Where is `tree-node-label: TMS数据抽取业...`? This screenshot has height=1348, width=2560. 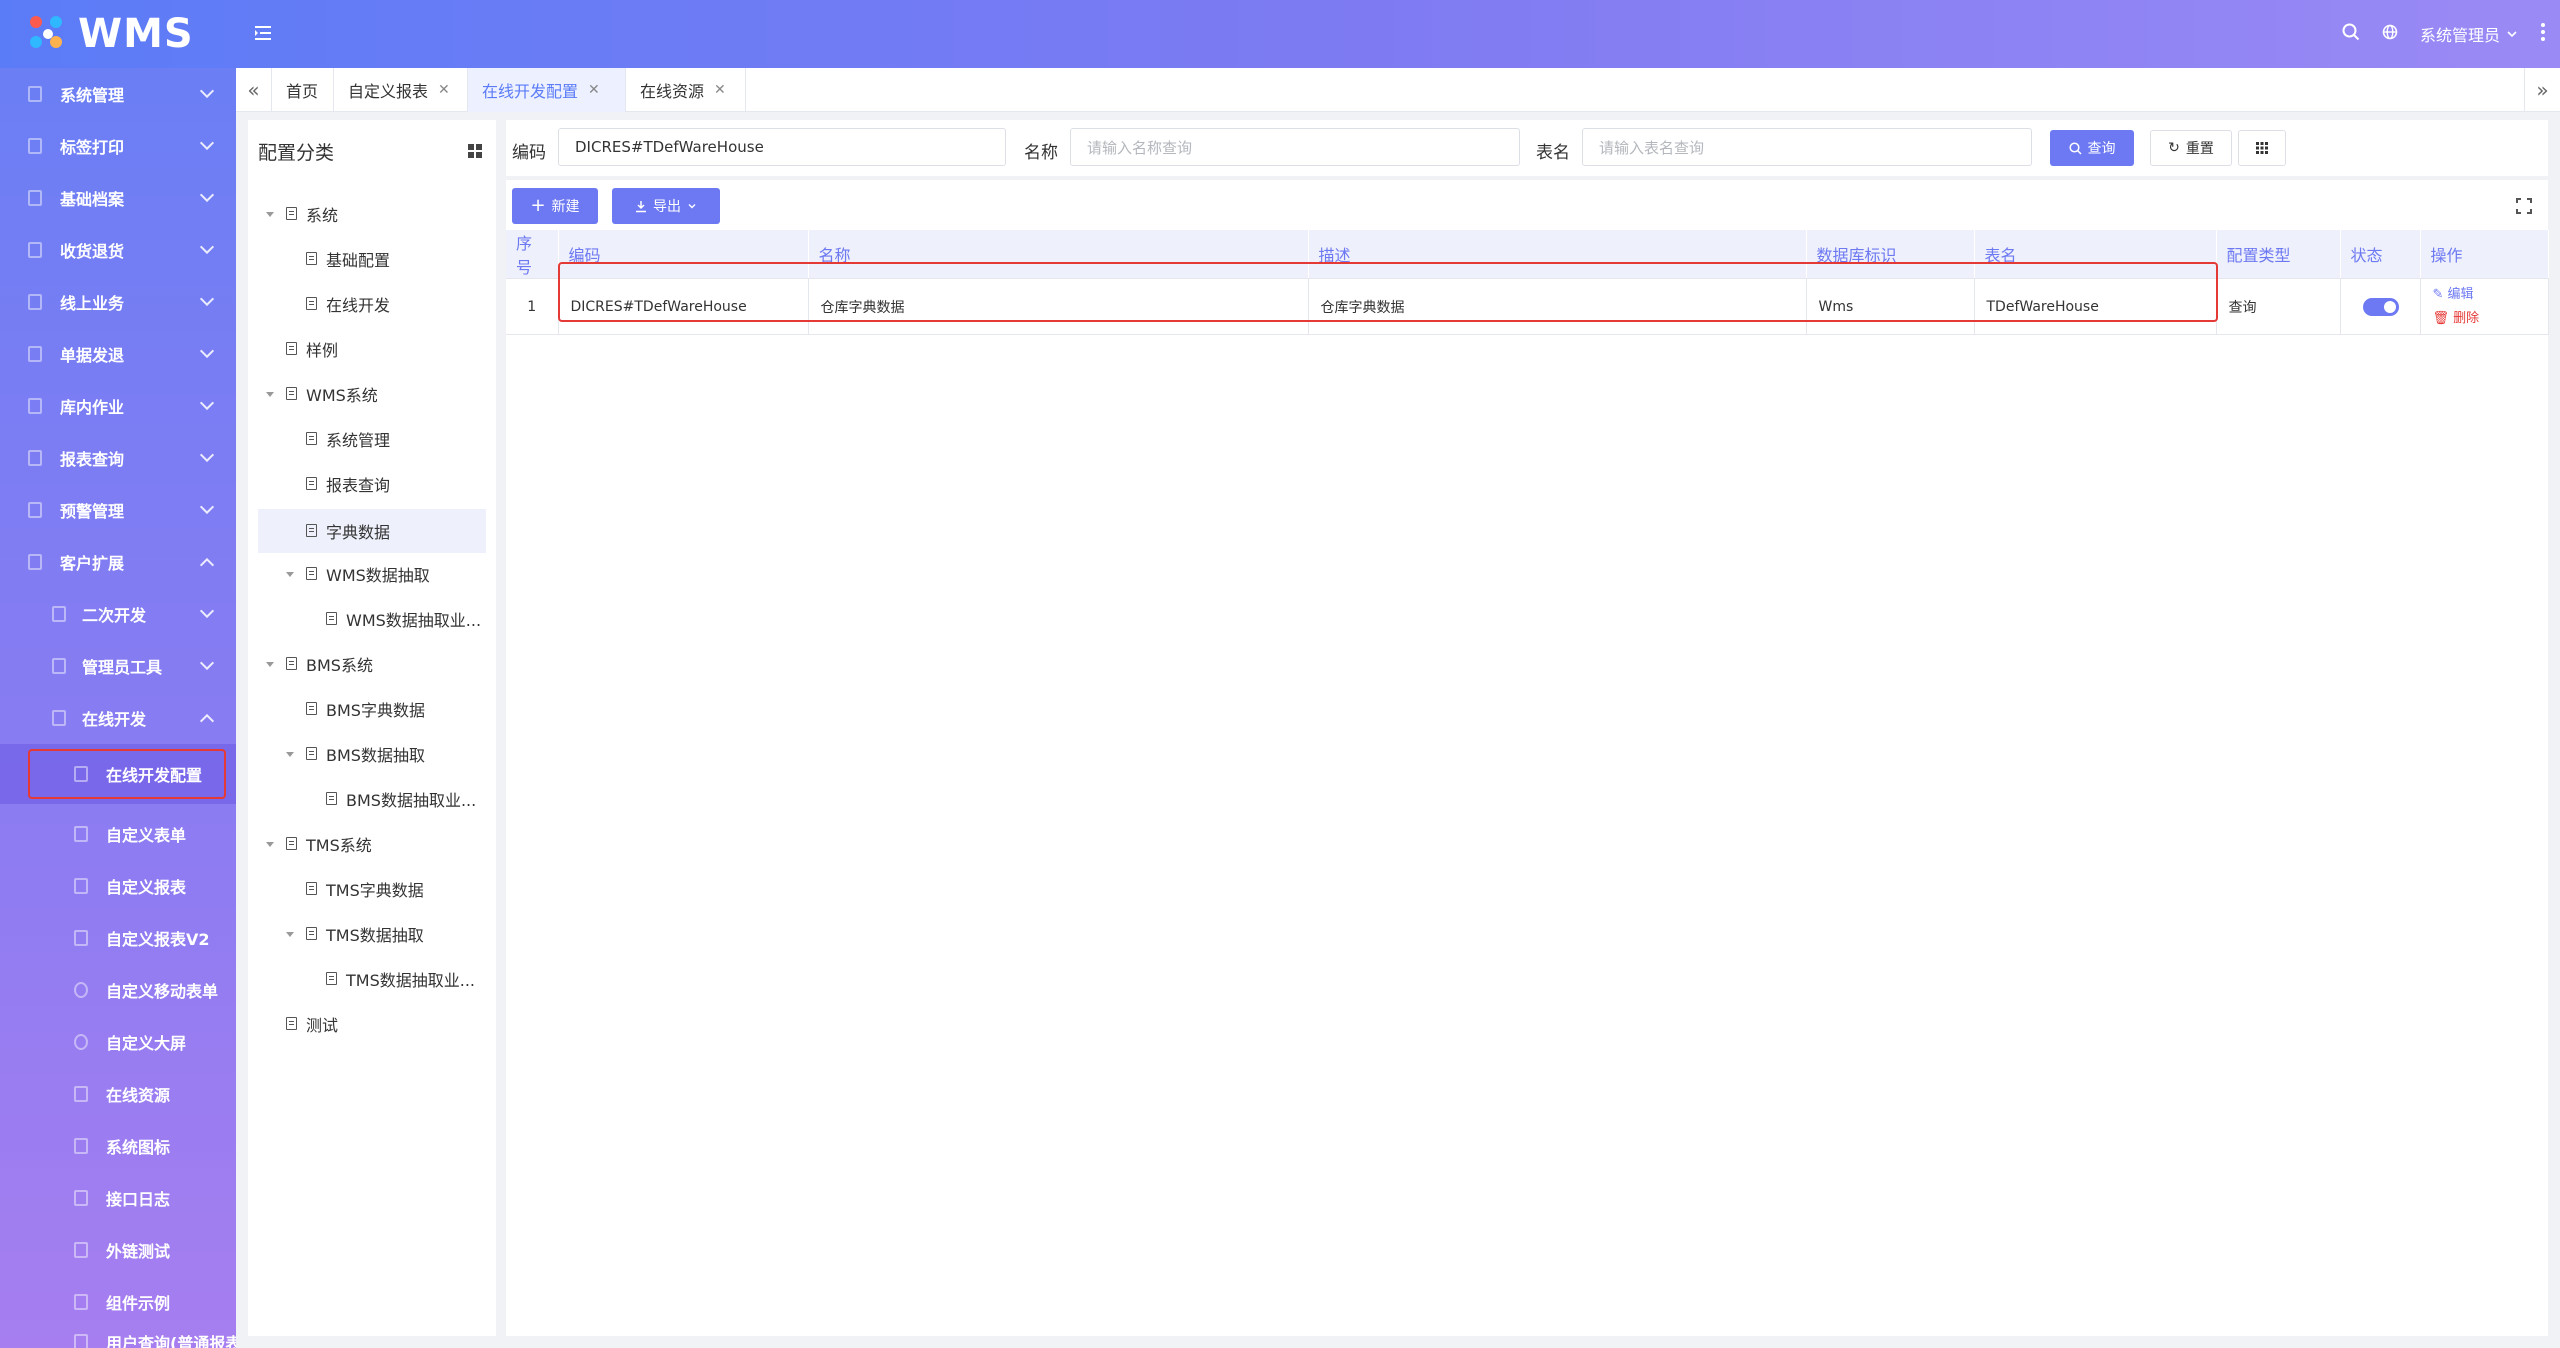 tree-node-label: TMS数据抽取业... is located at coordinates (410, 980).